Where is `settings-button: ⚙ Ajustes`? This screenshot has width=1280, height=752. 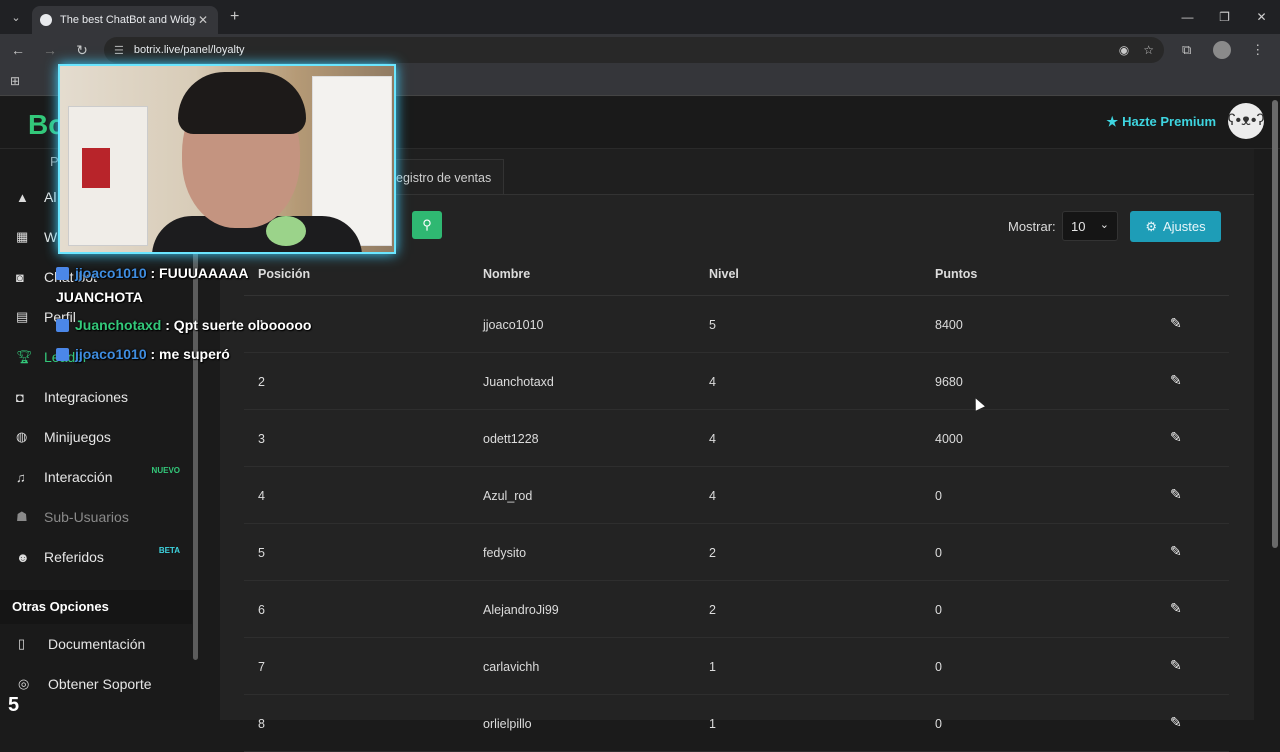 settings-button: ⚙ Ajustes is located at coordinates (1175, 226).